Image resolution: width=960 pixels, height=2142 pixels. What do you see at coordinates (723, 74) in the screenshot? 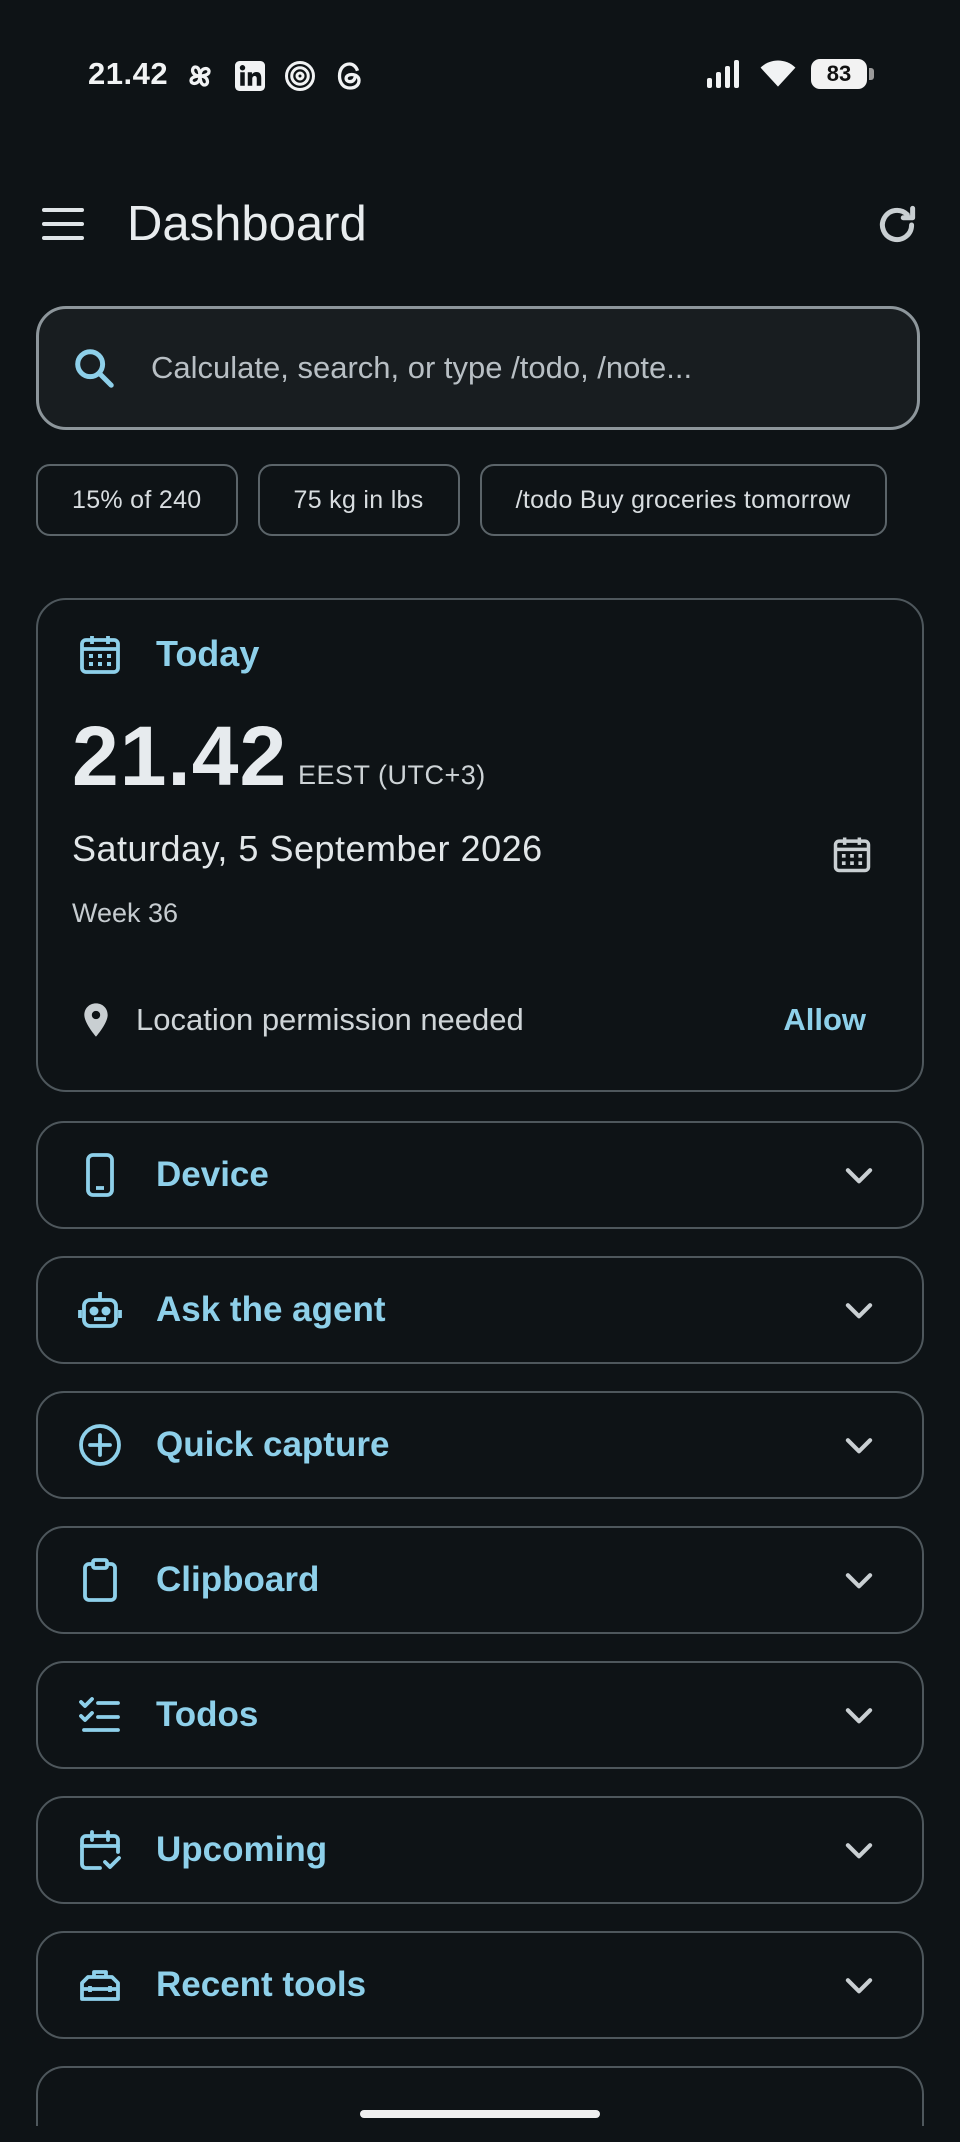
I see `signal-icon` at bounding box center [723, 74].